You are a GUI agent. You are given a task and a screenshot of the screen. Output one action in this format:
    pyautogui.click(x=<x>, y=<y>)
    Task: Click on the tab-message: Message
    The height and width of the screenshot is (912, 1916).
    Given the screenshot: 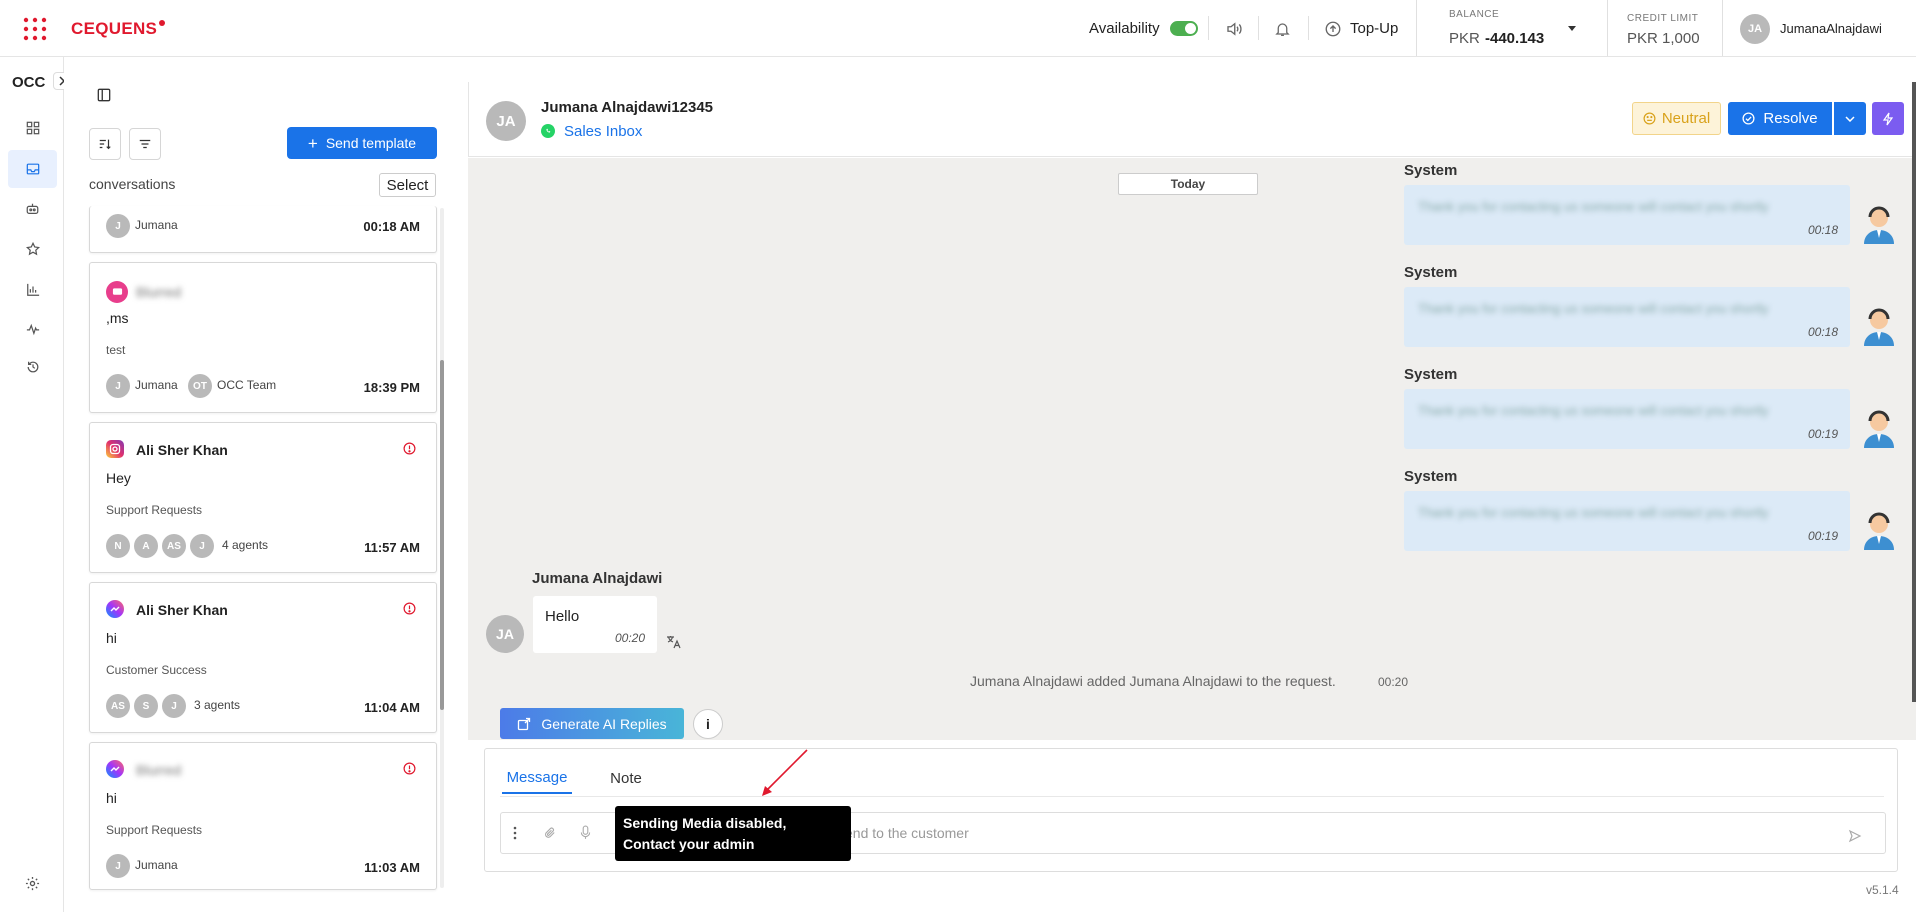 What is the action you would take?
    pyautogui.click(x=537, y=778)
    